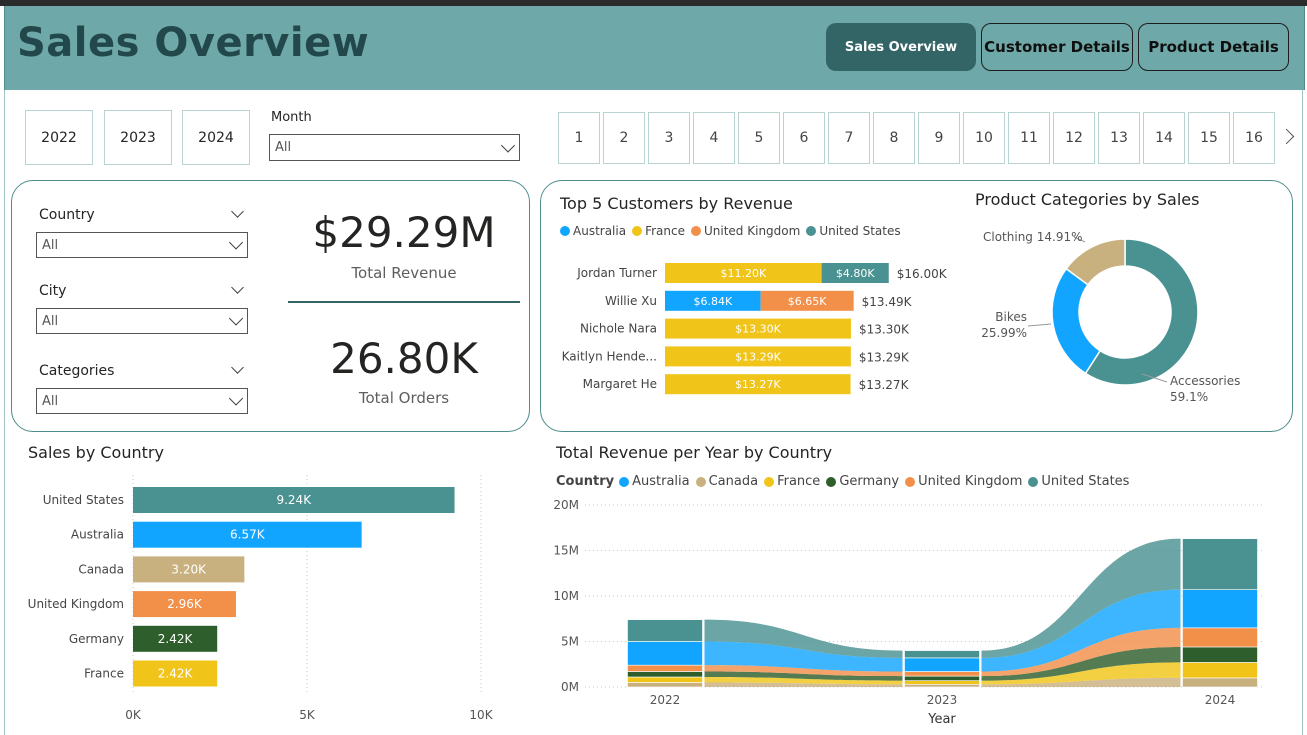 This screenshot has height=735, width=1307. I want to click on total-orders-value: 26.80K, so click(404, 358).